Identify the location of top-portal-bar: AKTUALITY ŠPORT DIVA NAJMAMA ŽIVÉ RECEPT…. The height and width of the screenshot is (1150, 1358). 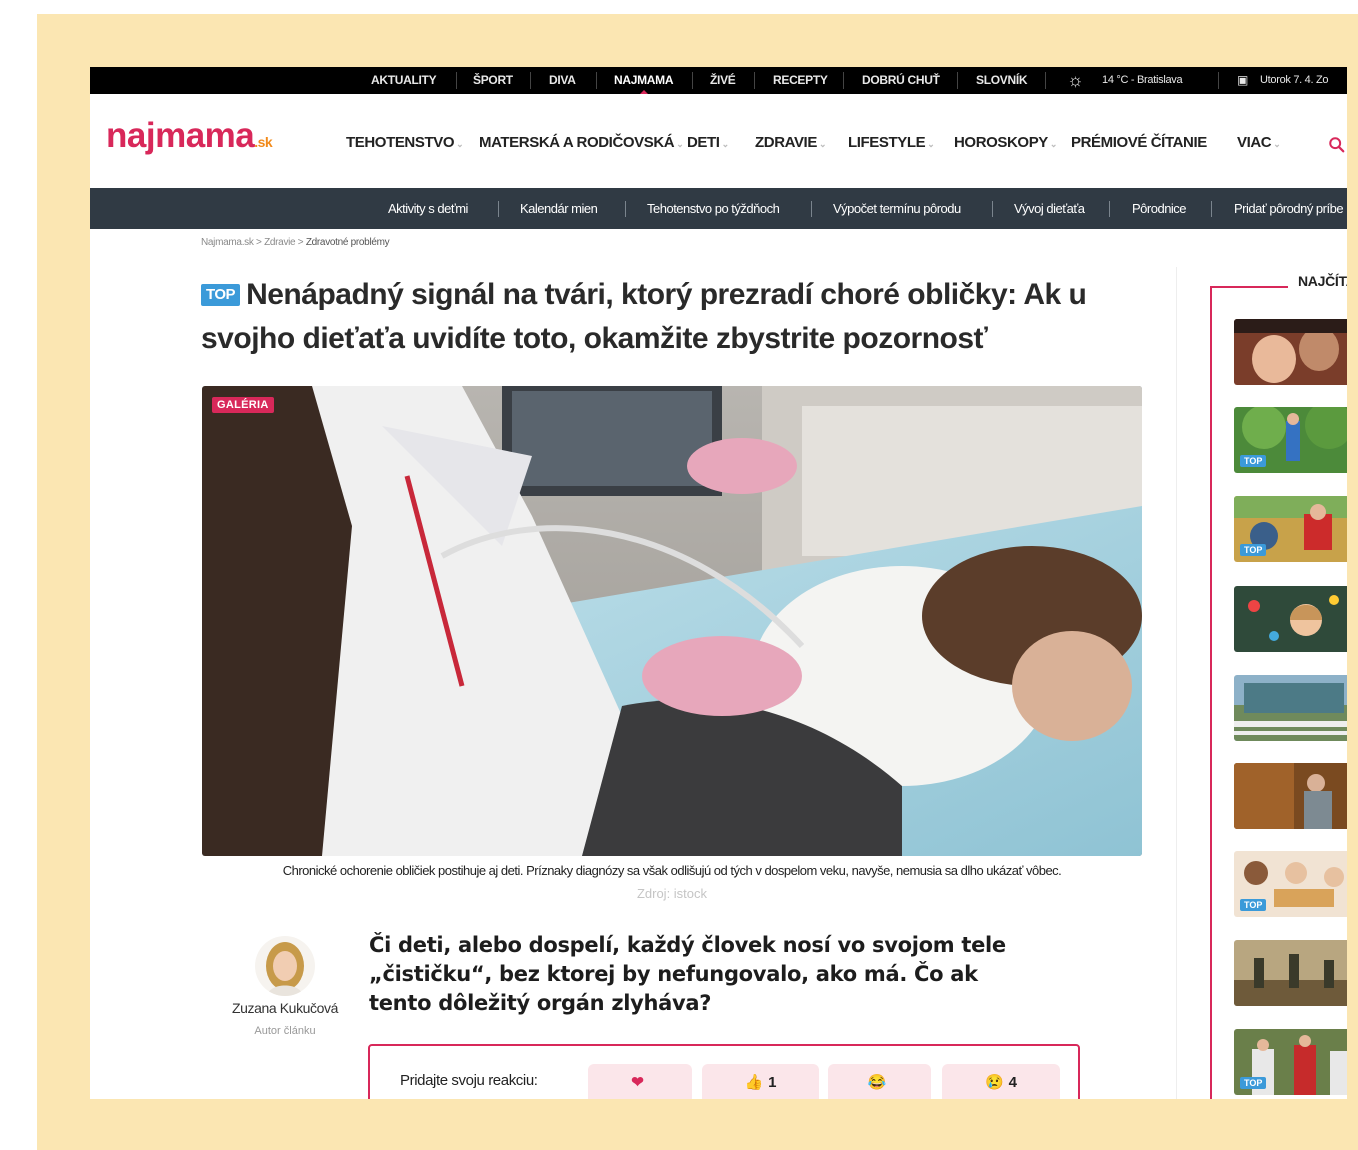
(718, 81).